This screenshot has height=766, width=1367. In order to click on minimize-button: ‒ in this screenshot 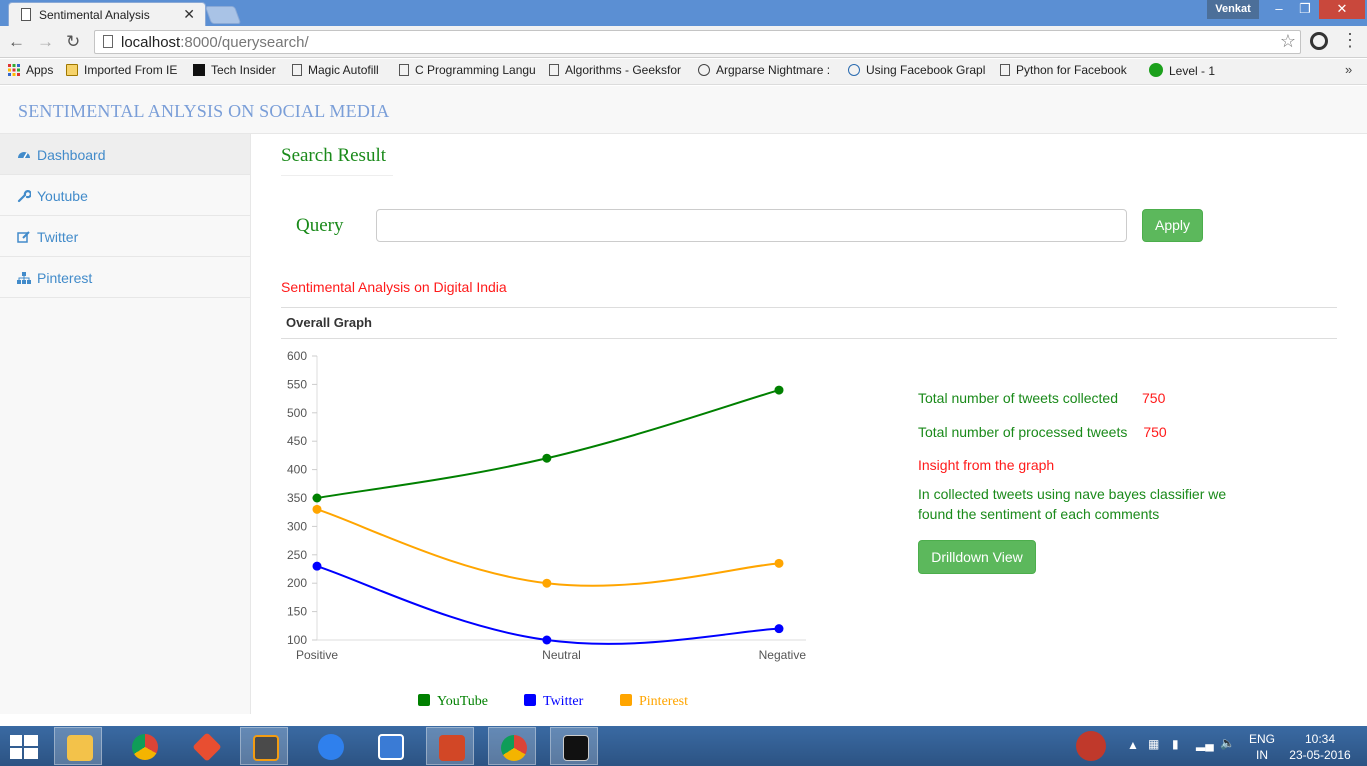, I will do `click(1279, 9)`.